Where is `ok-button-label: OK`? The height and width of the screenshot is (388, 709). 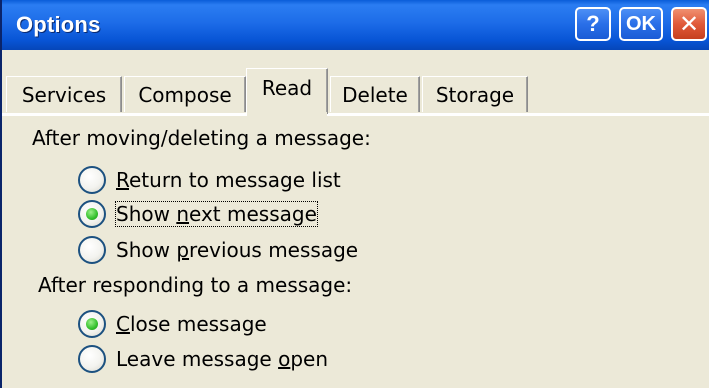 ok-button-label: OK is located at coordinates (641, 23).